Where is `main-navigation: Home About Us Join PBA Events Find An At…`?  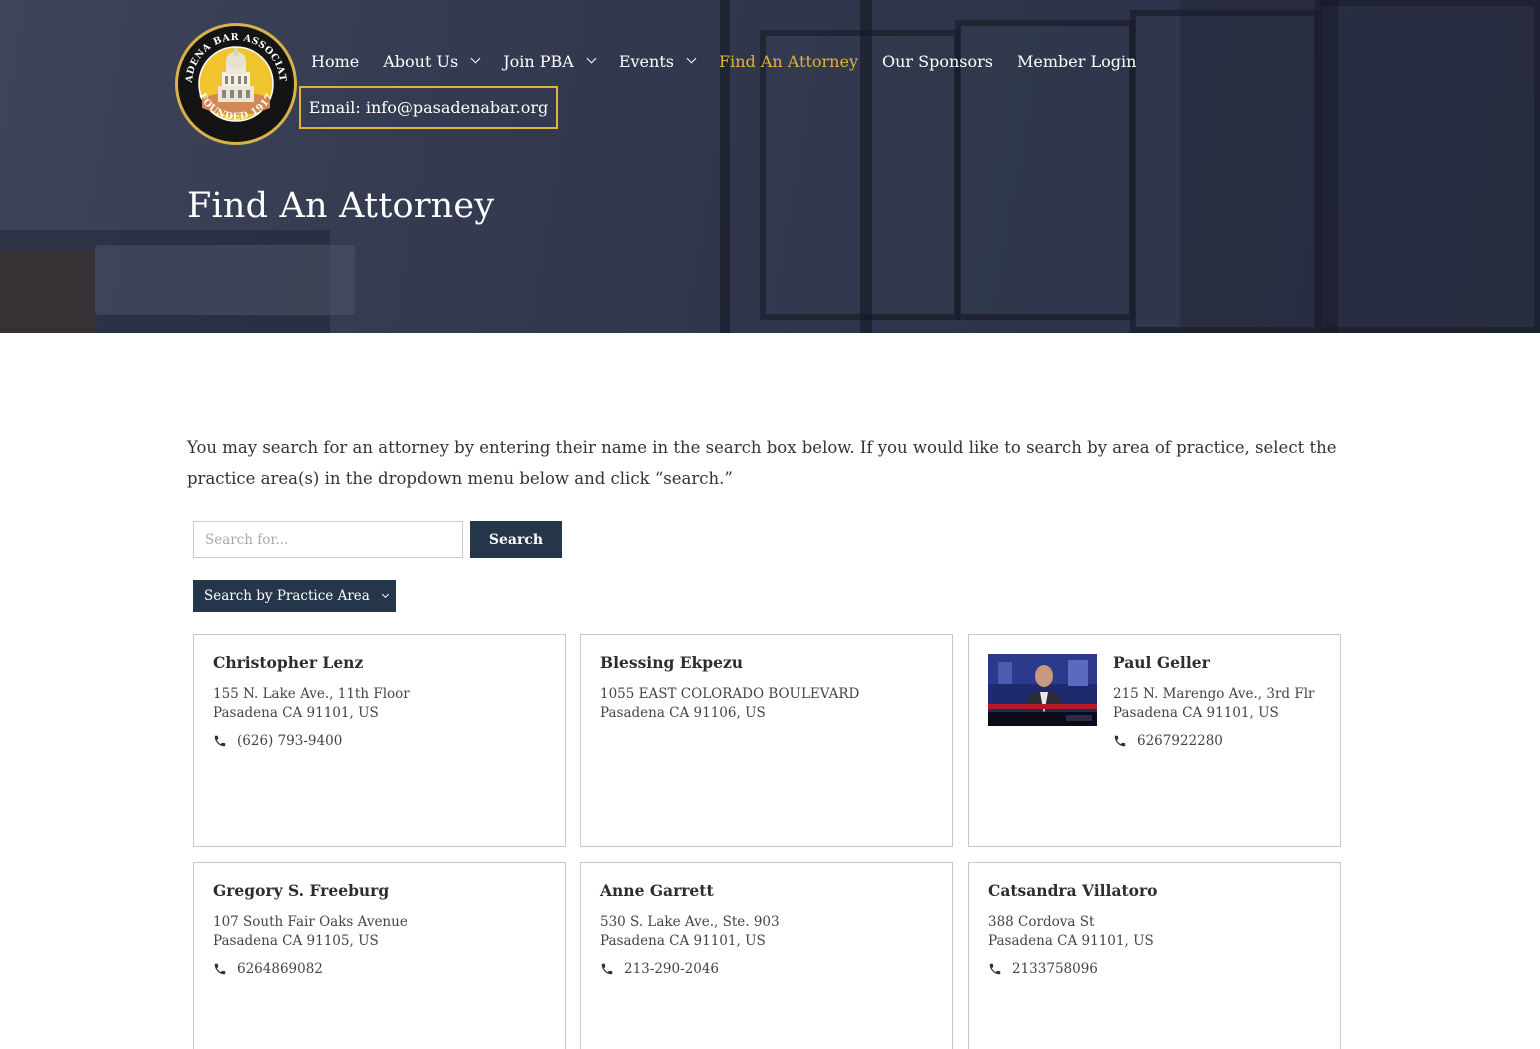
main-navigation: Home About Us Join PBA Events Find An At… is located at coordinates (735, 61).